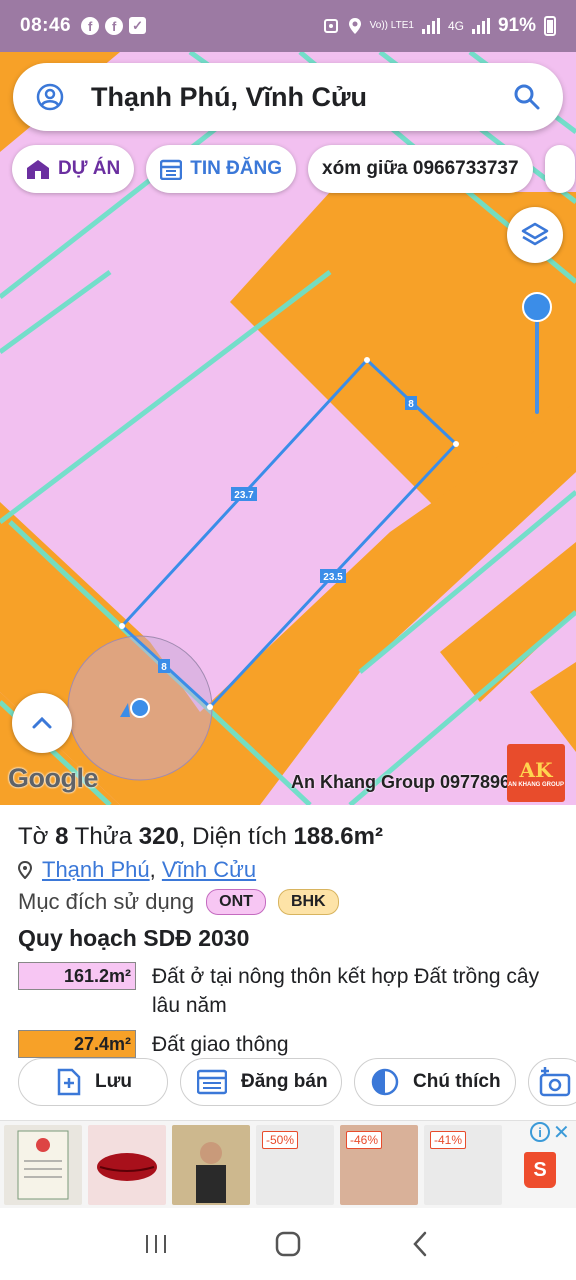  I want to click on ak-logo-subtext: AN KHANG GROUP, so click(535, 785).